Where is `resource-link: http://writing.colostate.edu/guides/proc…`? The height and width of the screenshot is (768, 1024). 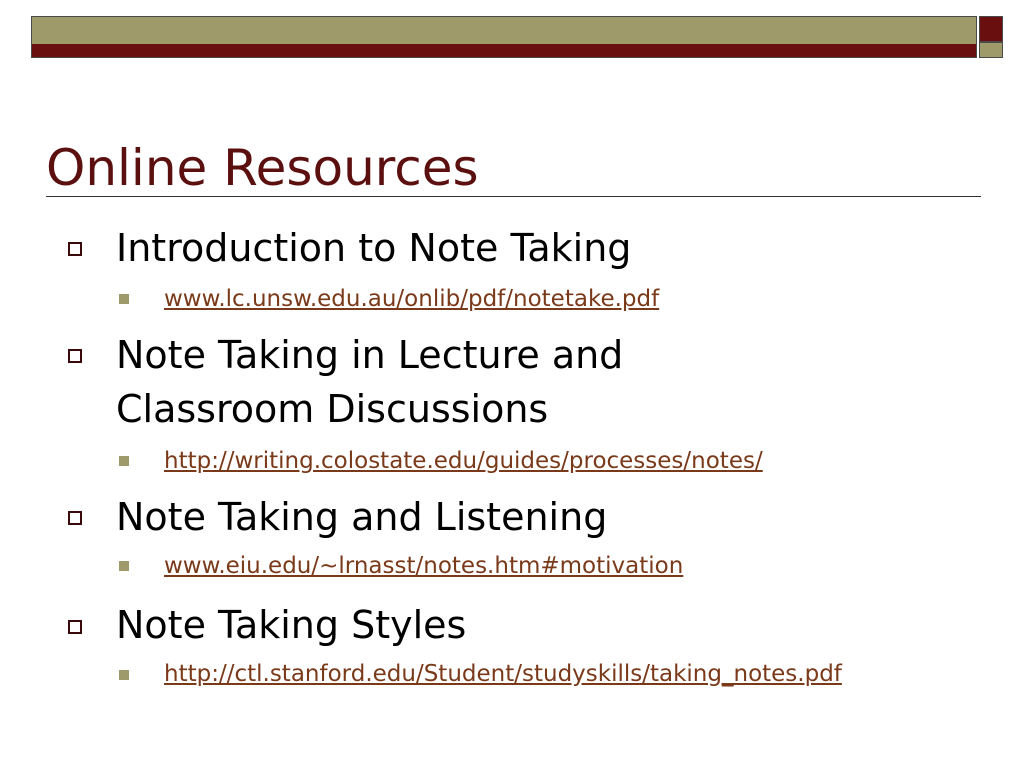 resource-link: http://writing.colostate.edu/guides/proc… is located at coordinates (559, 461).